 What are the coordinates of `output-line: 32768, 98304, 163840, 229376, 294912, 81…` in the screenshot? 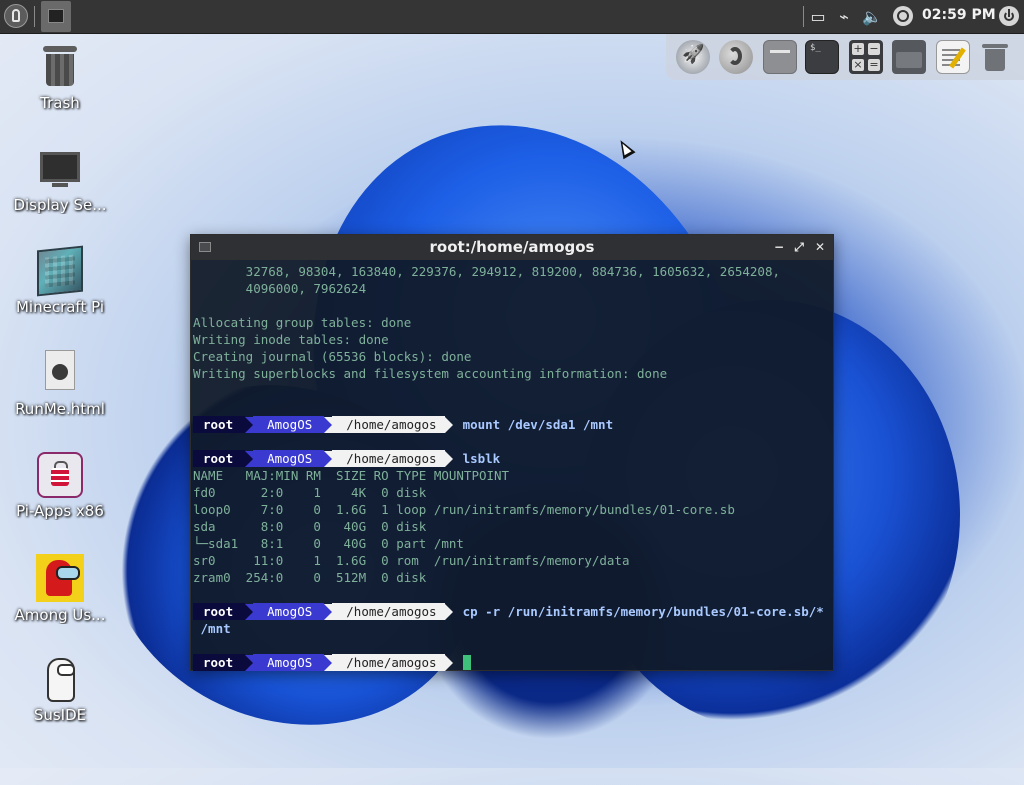 It's located at (486, 271).